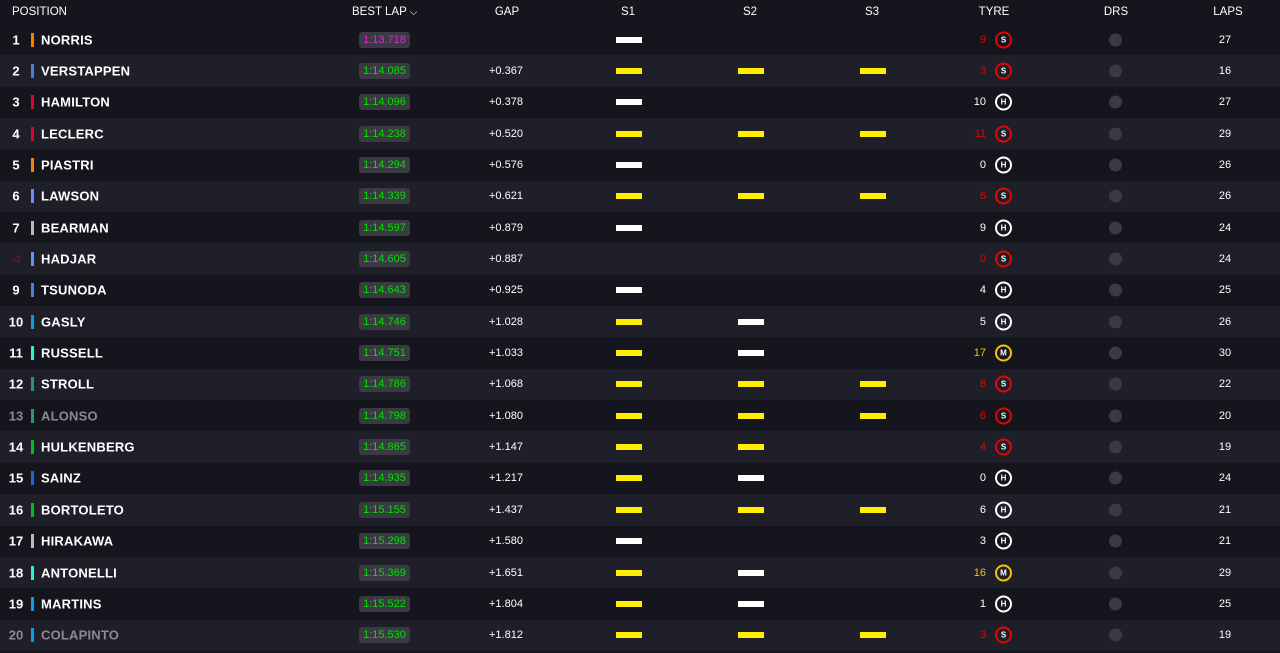 This screenshot has height=653, width=1280. What do you see at coordinates (507, 12) in the screenshot?
I see `header-gap: GAP` at bounding box center [507, 12].